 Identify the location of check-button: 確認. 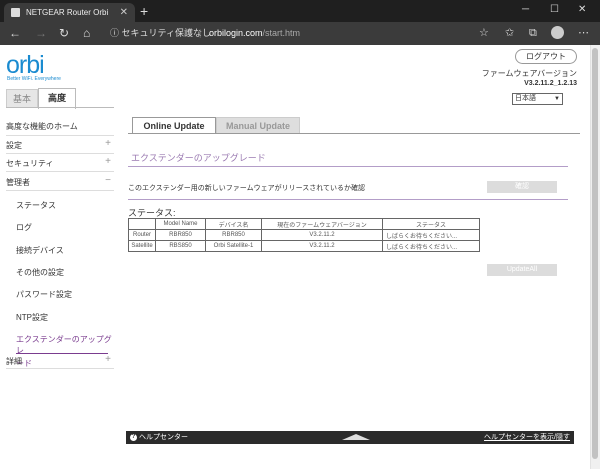
(522, 187).